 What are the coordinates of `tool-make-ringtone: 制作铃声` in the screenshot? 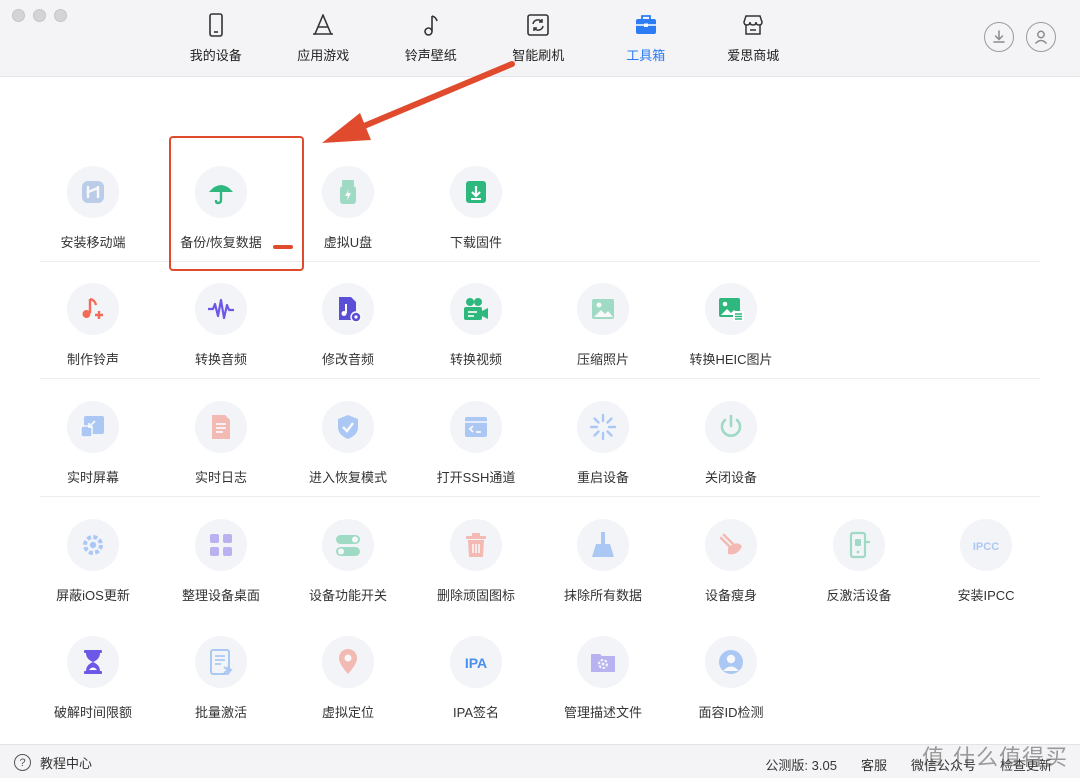 It's located at (93, 325).